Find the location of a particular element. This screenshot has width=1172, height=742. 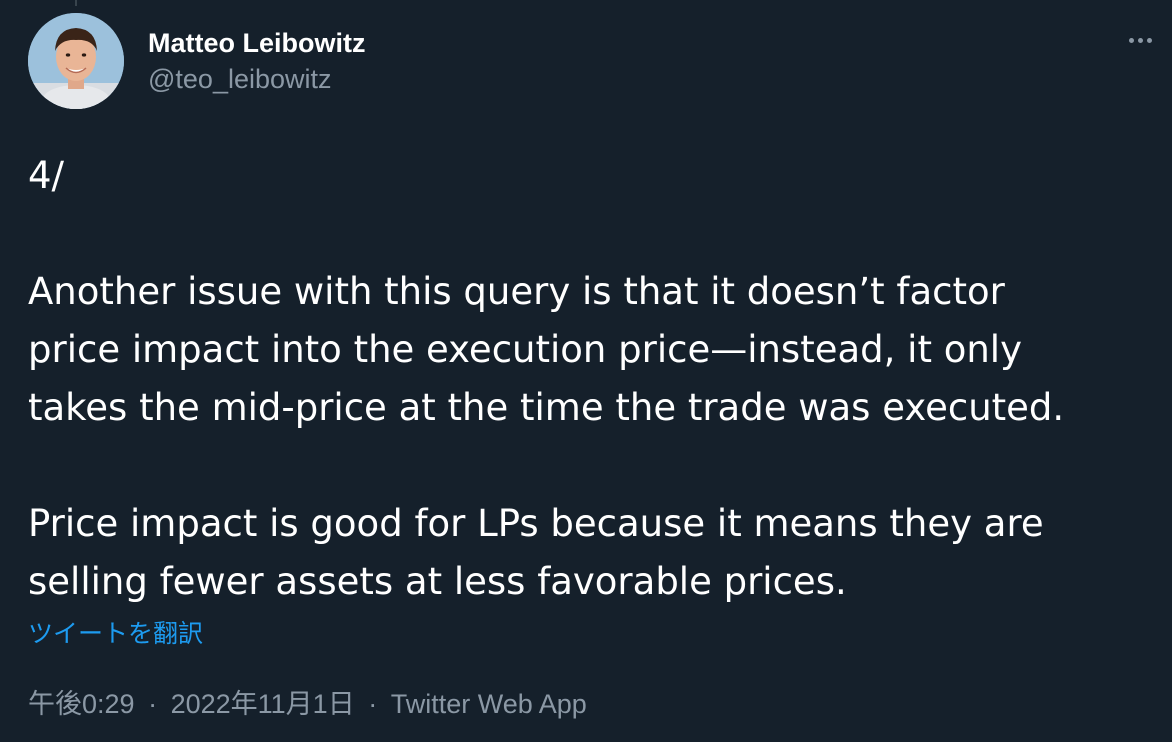

more-options-button is located at coordinates (1140, 40).